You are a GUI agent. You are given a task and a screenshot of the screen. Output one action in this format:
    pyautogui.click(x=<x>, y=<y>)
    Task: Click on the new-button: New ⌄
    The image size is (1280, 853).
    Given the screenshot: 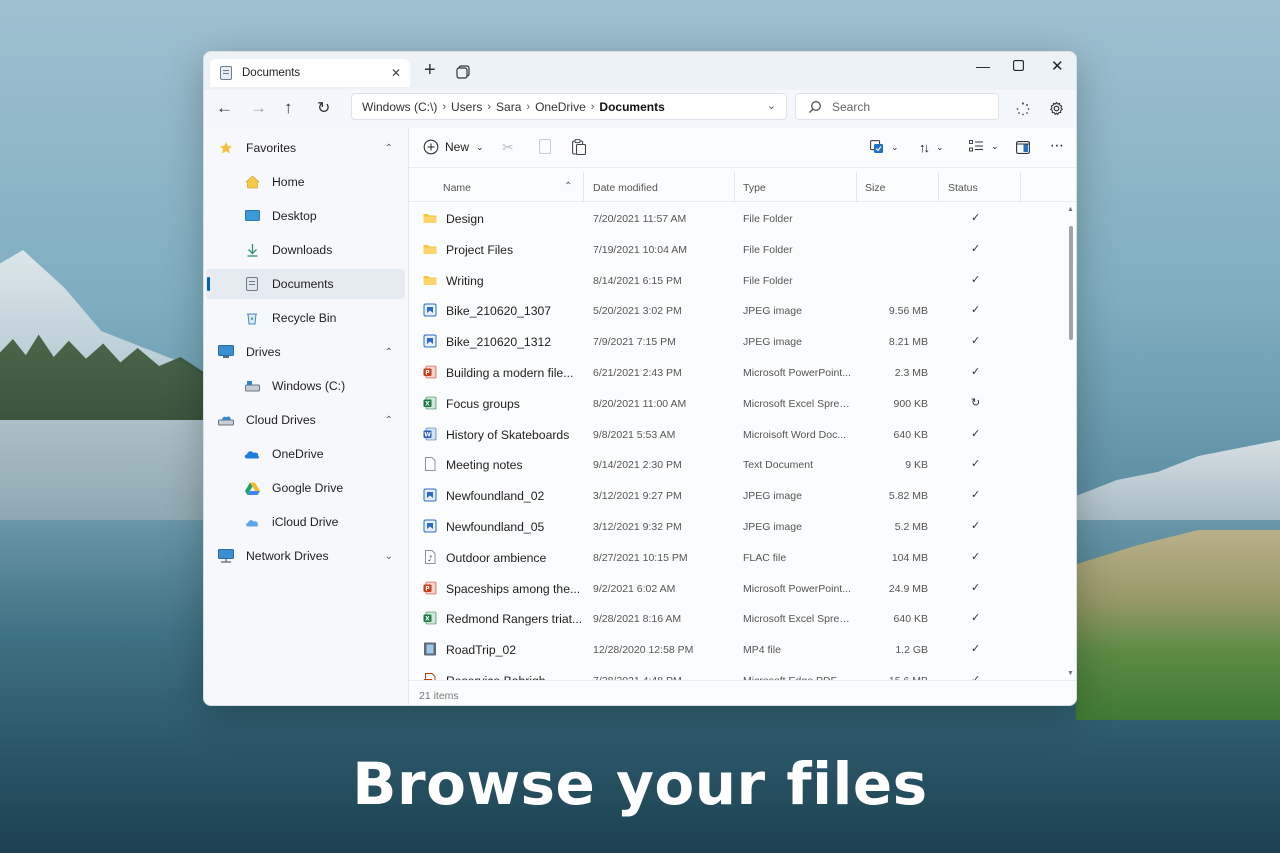 What is the action you would take?
    pyautogui.click(x=453, y=147)
    